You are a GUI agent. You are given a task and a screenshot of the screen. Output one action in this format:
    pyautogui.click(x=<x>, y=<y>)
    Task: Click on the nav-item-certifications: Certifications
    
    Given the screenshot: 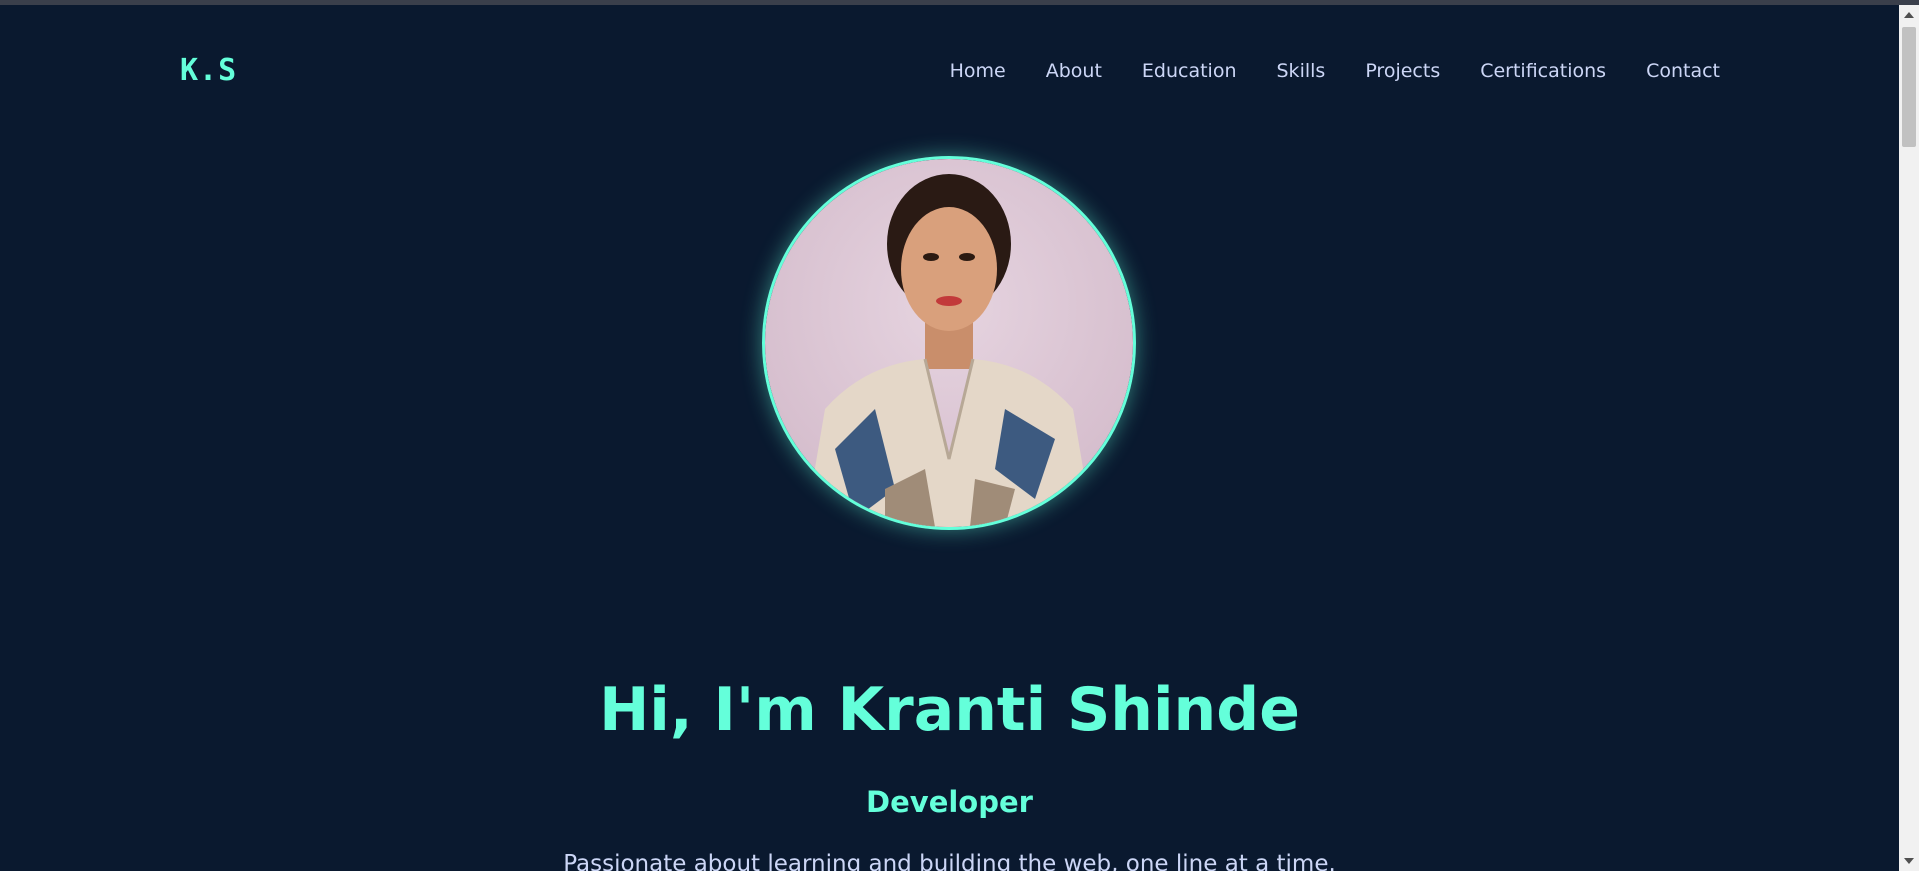 What is the action you would take?
    pyautogui.click(x=1543, y=71)
    